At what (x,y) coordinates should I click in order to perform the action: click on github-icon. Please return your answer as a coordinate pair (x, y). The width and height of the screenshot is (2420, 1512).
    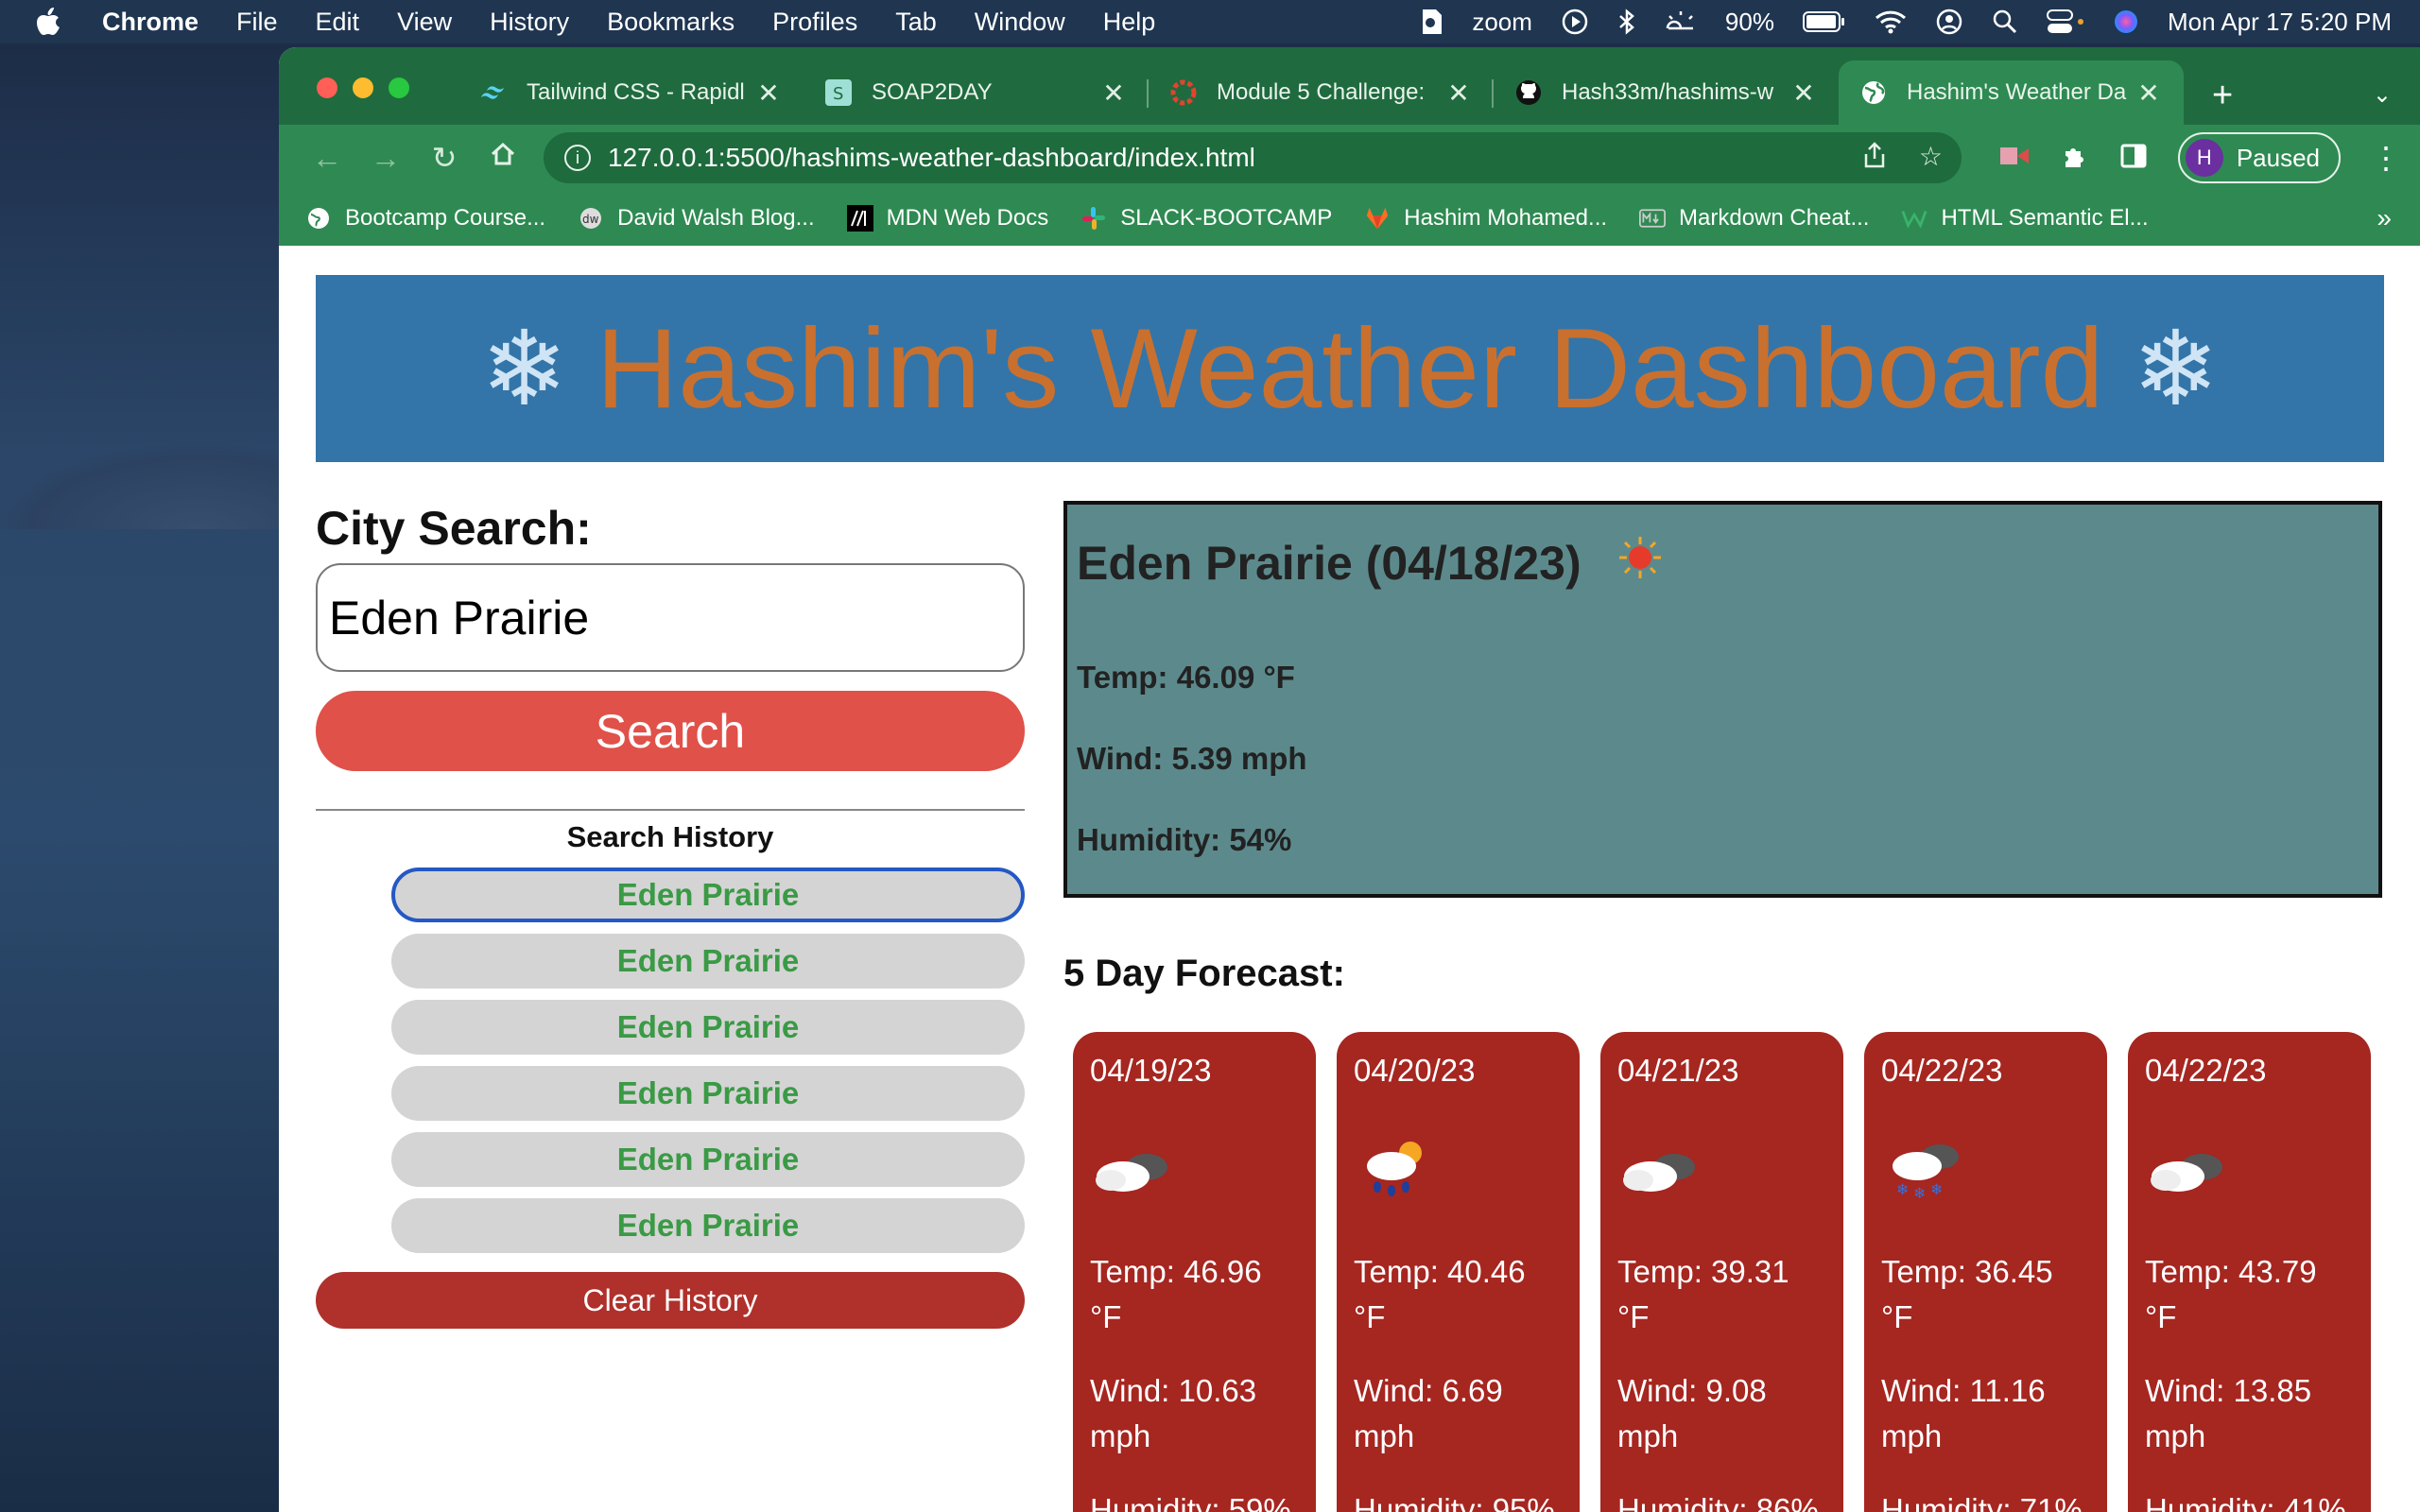
    Looking at the image, I should click on (1528, 92).